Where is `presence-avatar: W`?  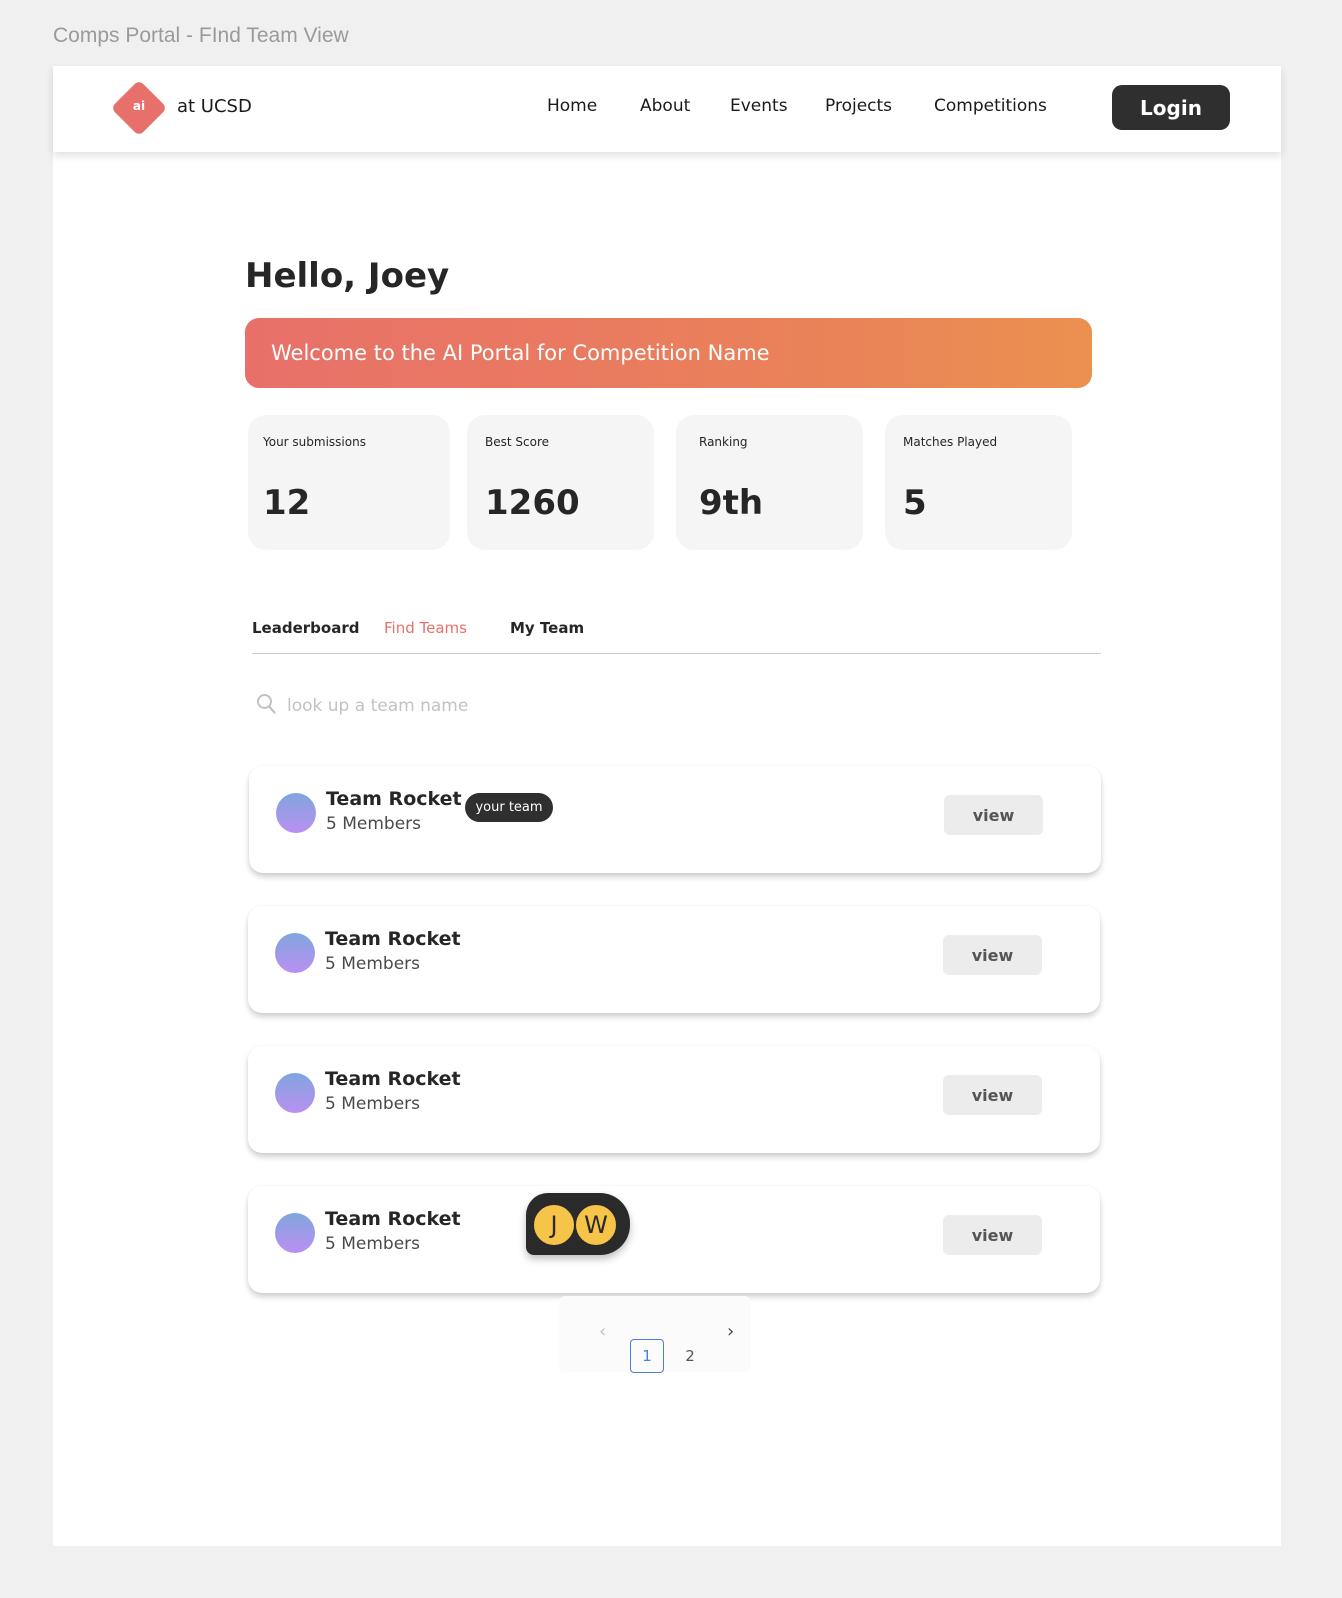
presence-avatar: W is located at coordinates (596, 1225).